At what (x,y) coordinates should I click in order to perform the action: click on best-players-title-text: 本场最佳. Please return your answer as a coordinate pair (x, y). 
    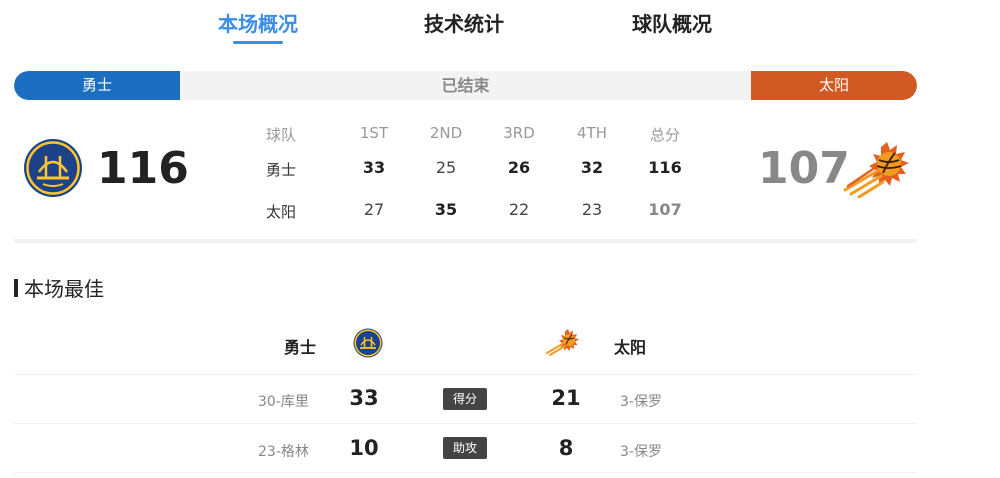
    Looking at the image, I should click on (64, 289).